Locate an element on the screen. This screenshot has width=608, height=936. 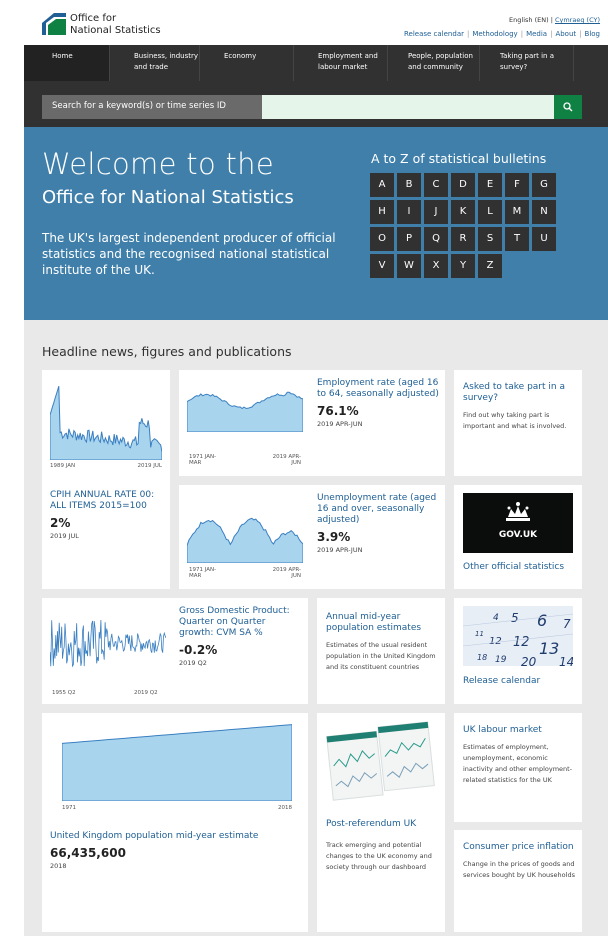
az-letter-j: J is located at coordinates (436, 212).